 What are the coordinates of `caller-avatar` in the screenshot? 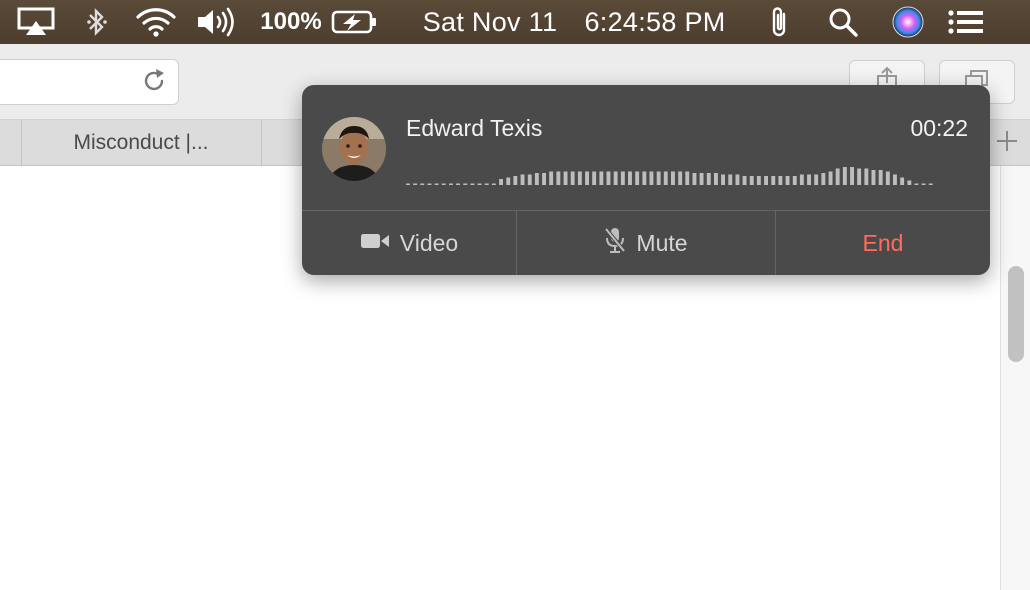 It's located at (354, 149).